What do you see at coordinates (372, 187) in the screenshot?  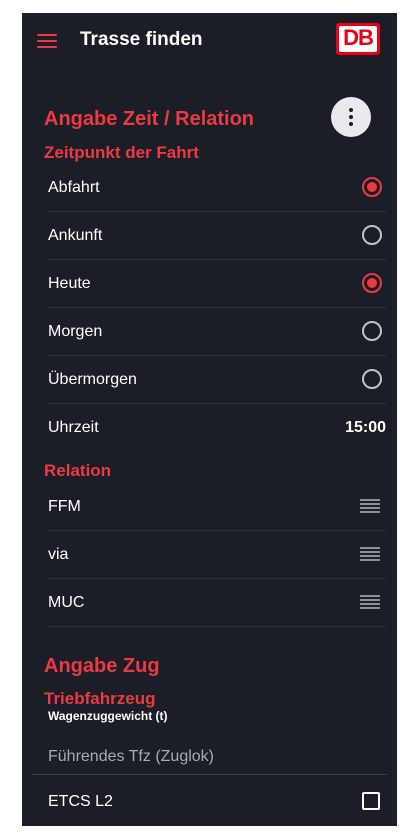 I see `radio-button-abfahrt` at bounding box center [372, 187].